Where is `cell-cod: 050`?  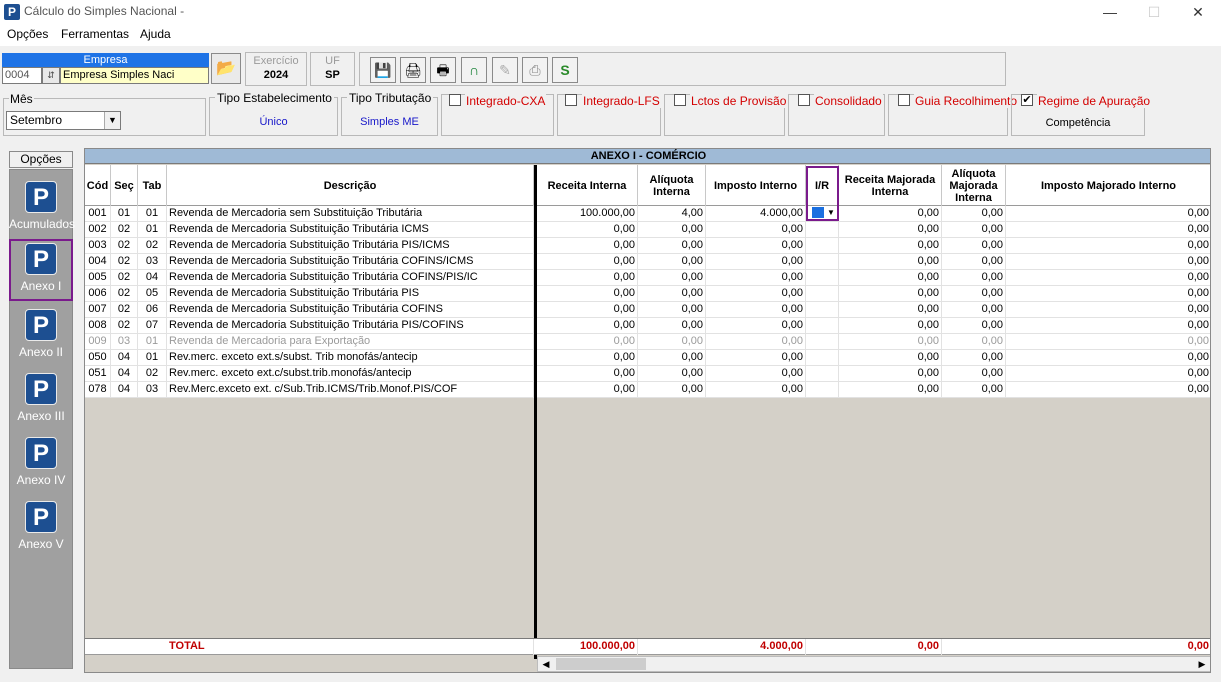 cell-cod: 050 is located at coordinates (98, 358).